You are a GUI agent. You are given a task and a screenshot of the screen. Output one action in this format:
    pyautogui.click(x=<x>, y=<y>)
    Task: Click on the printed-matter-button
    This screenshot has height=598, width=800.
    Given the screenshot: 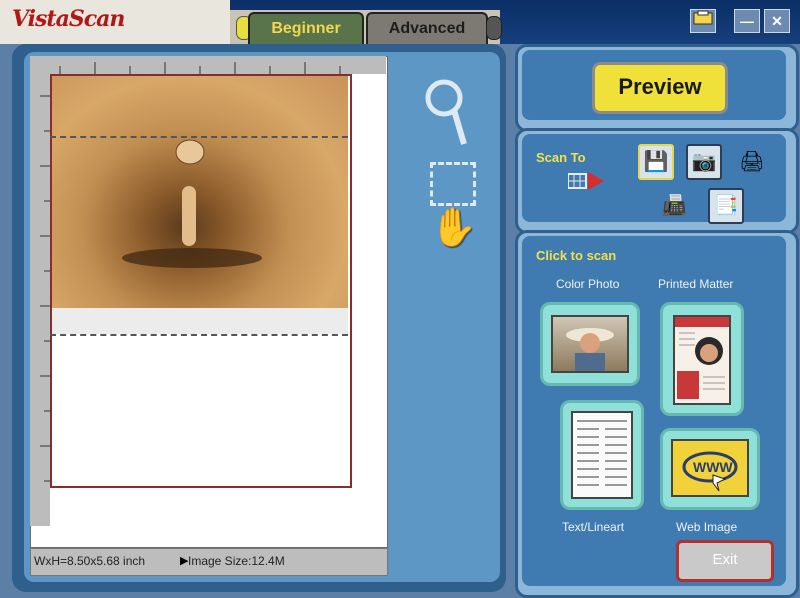 What is the action you would take?
    pyautogui.click(x=702, y=359)
    